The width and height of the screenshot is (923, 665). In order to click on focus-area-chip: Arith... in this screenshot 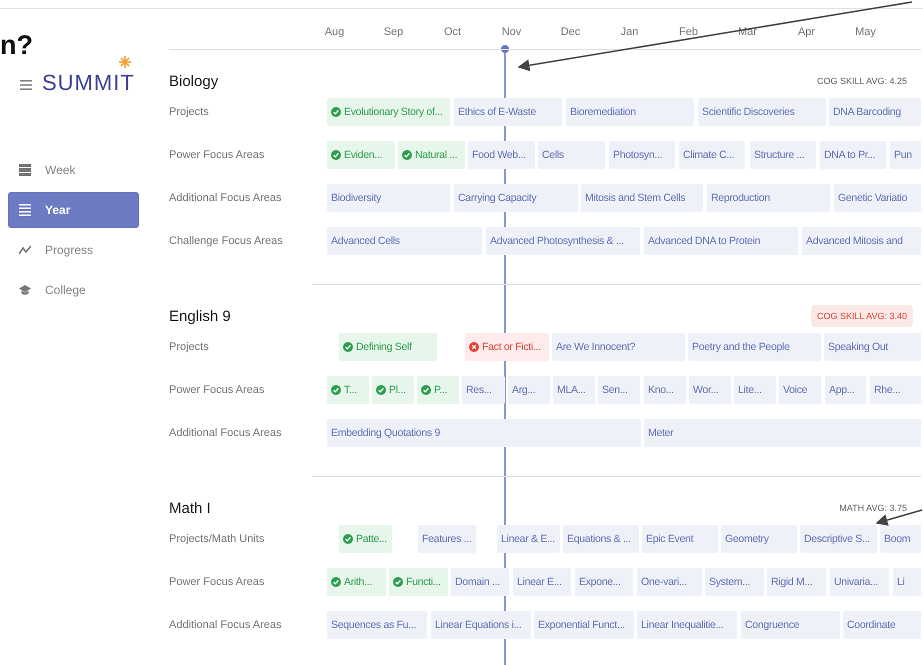, I will do `click(356, 582)`.